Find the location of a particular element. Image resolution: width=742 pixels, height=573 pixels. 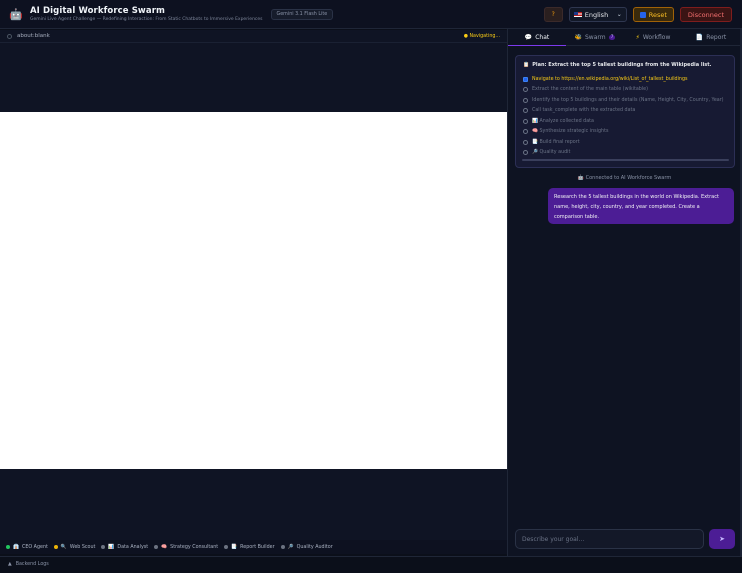

language-value: English is located at coordinates (596, 14).